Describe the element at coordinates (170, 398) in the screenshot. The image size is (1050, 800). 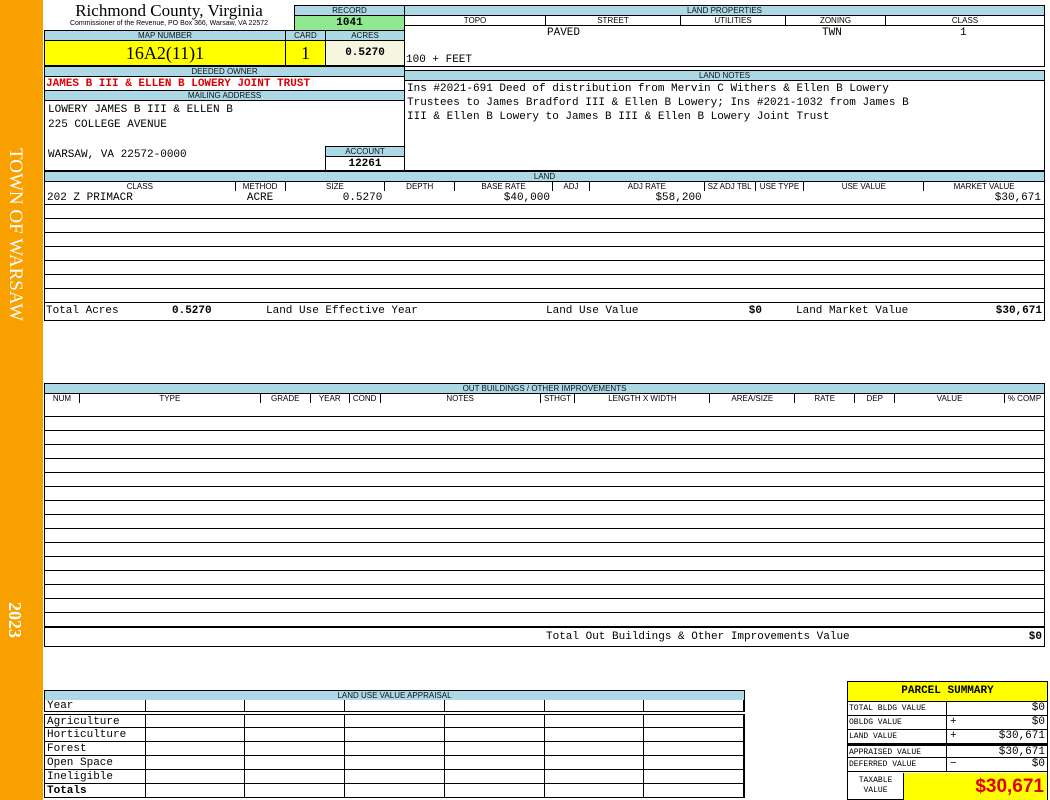
I see `outbuildings-col-header: TYPE` at that location.